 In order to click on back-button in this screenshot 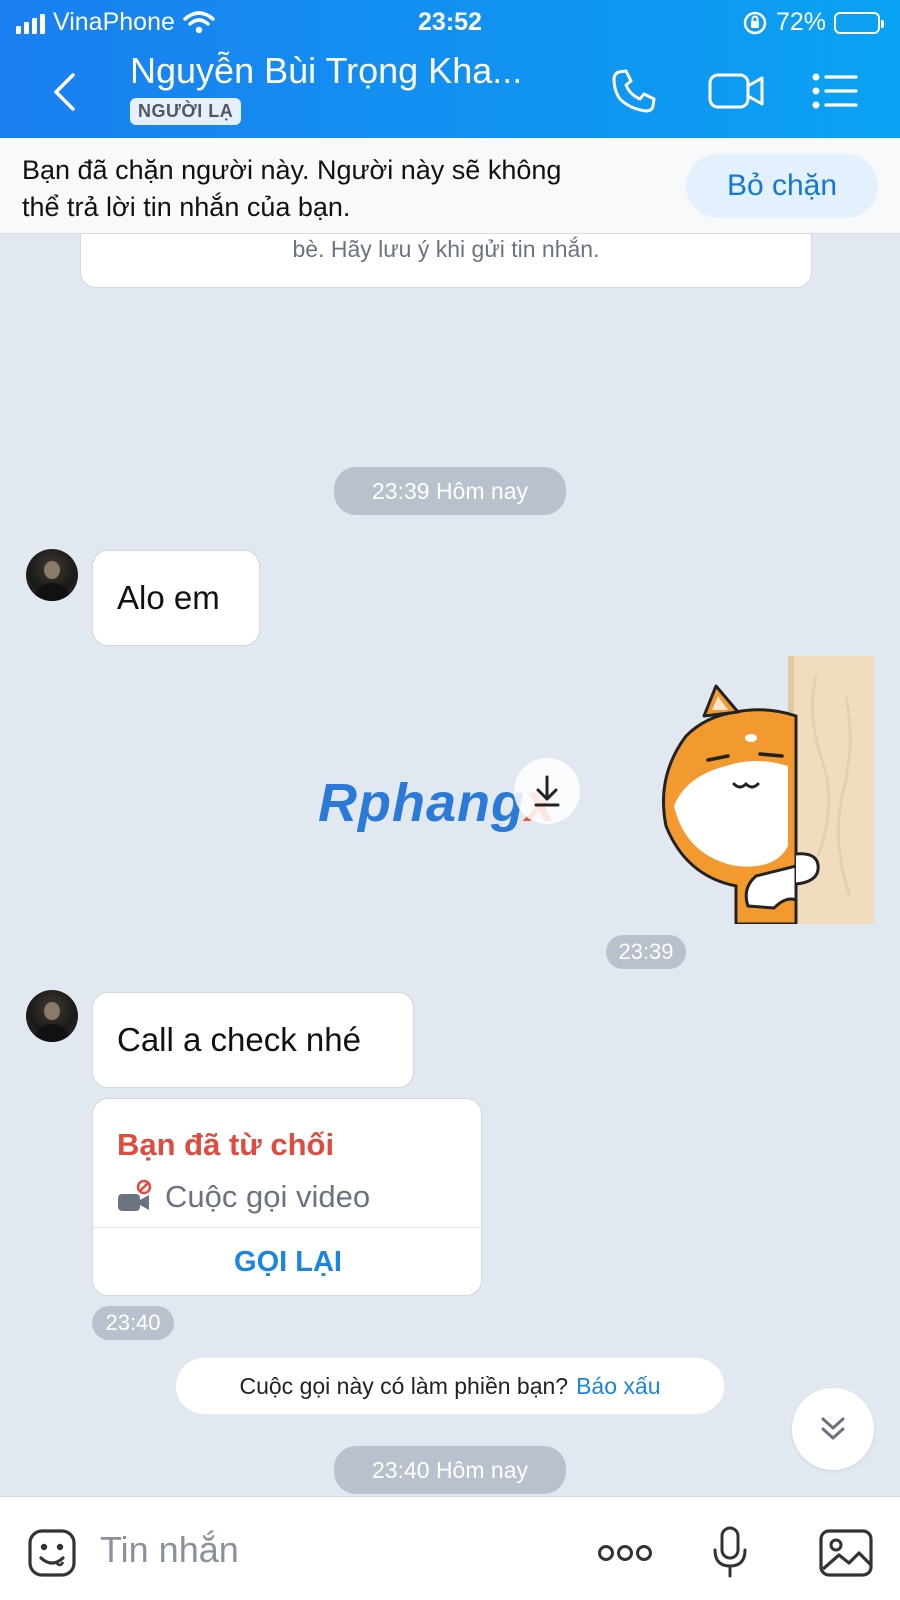, I will do `click(64, 92)`.